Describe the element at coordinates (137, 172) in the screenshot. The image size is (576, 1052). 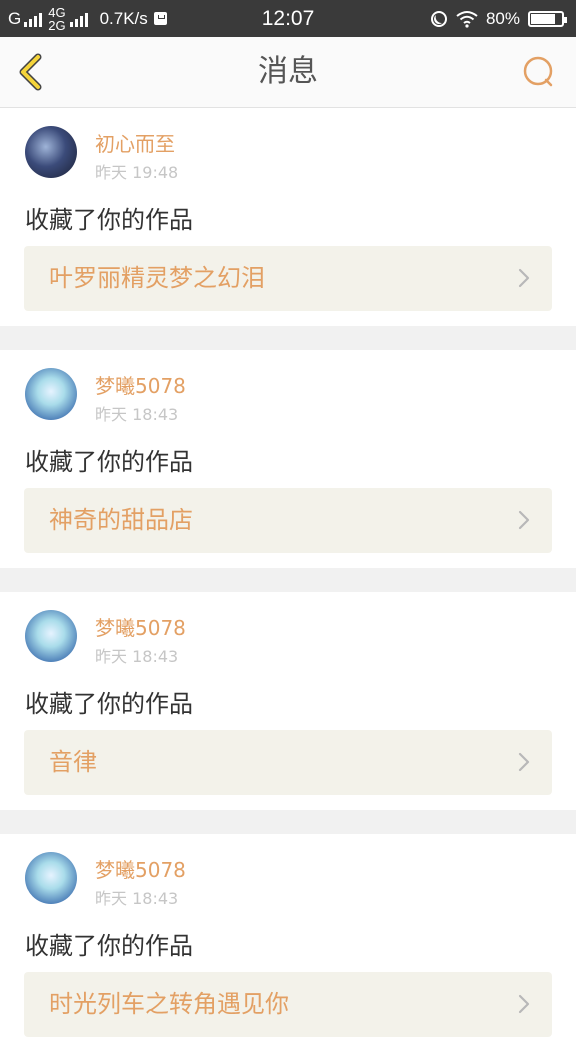
I see `message-time: 昨天 19:48` at that location.